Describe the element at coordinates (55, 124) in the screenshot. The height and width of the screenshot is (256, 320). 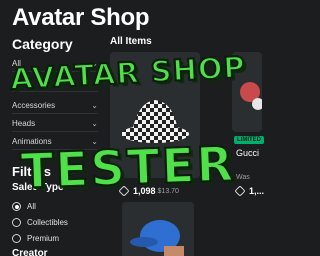
I see `category-item-heads: Heads ⌄` at that location.